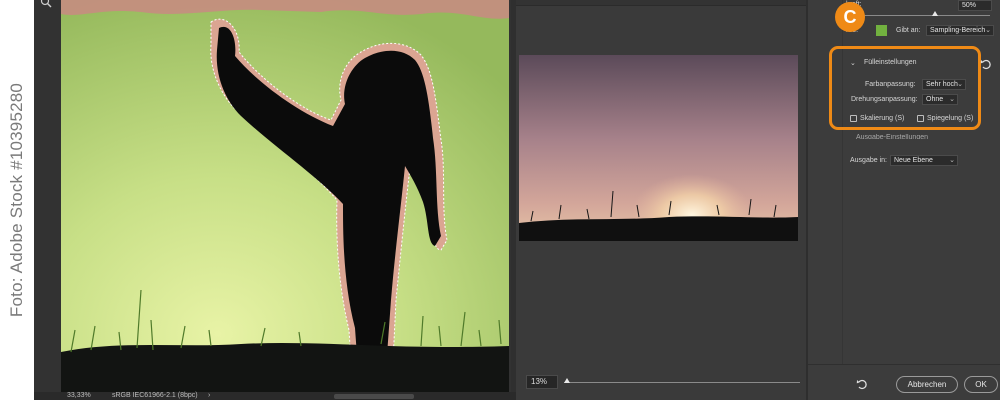 This screenshot has height=400, width=1000. I want to click on dropdown-value: Sampling-Bereich, so click(958, 30).